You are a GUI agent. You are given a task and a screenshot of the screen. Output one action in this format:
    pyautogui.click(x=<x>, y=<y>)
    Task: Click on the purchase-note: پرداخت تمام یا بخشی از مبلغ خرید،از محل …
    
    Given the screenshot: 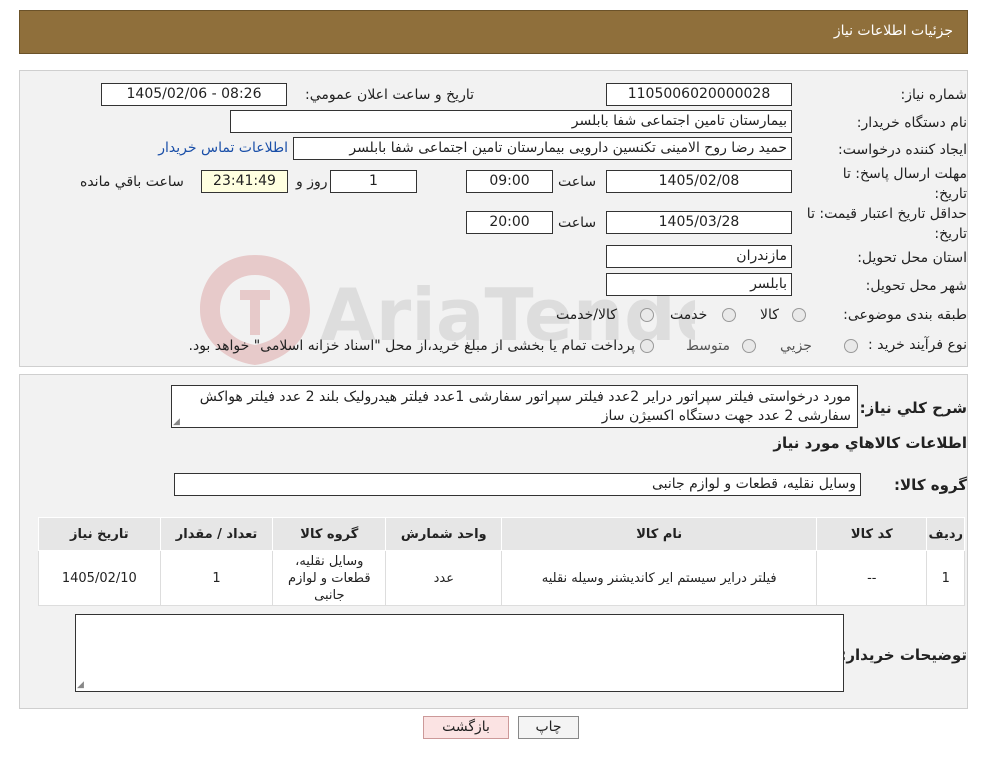 What is the action you would take?
    pyautogui.click(x=411, y=346)
    